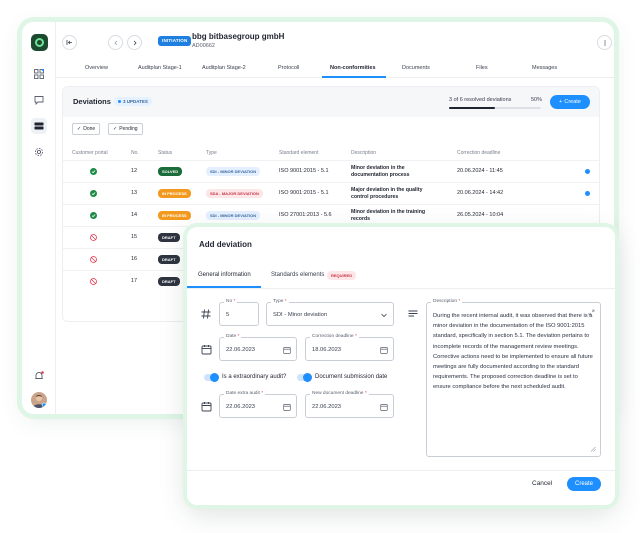 This screenshot has width=640, height=533. I want to click on tab-auditplan-stage-1: Auditplan Stage-1, so click(160, 68).